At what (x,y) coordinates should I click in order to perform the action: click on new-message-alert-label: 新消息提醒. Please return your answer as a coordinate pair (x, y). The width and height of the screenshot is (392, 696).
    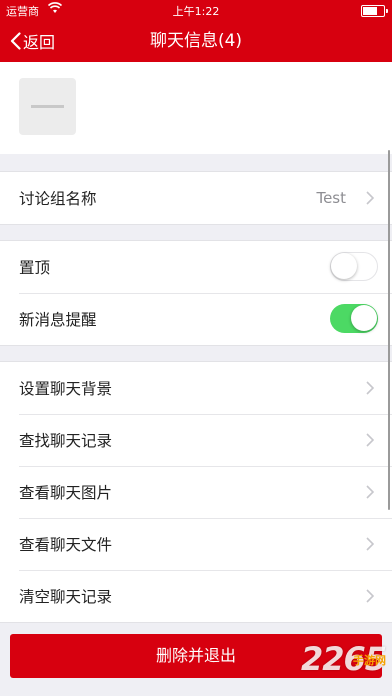
    Looking at the image, I should click on (58, 320).